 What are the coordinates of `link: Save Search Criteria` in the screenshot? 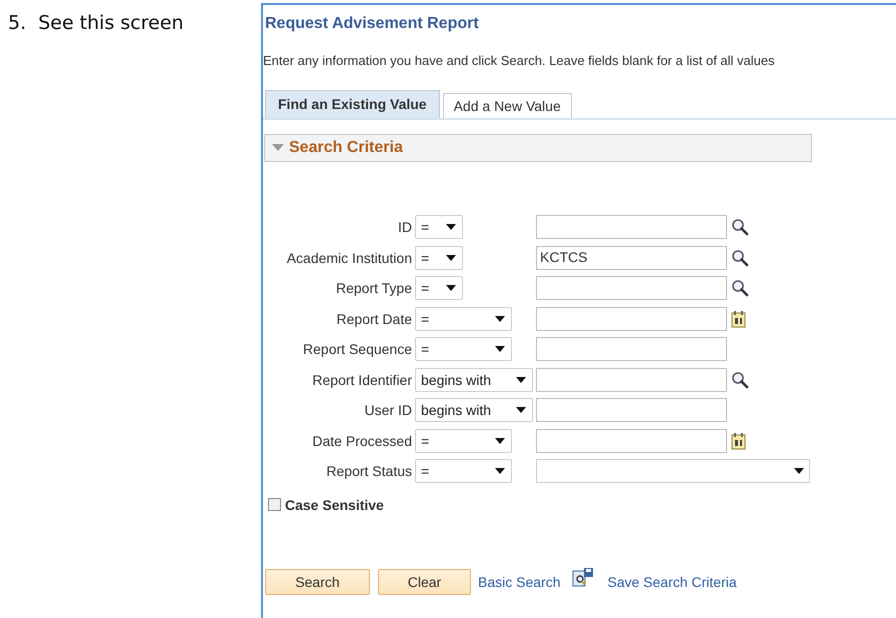 It's located at (672, 582).